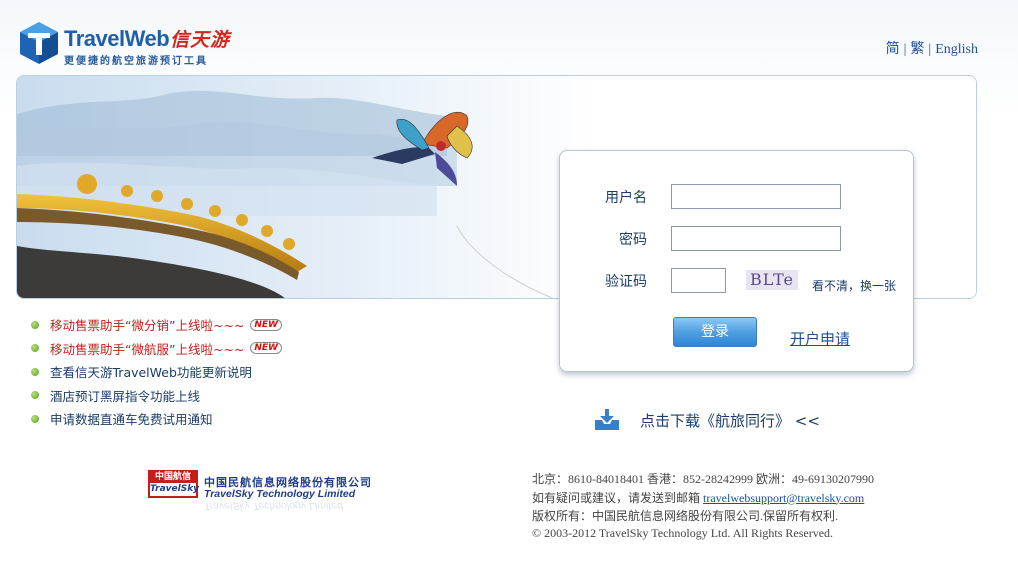 The image size is (1018, 570). I want to click on news-link: 移动售票助手“微分销”上线啦~~~, so click(147, 324).